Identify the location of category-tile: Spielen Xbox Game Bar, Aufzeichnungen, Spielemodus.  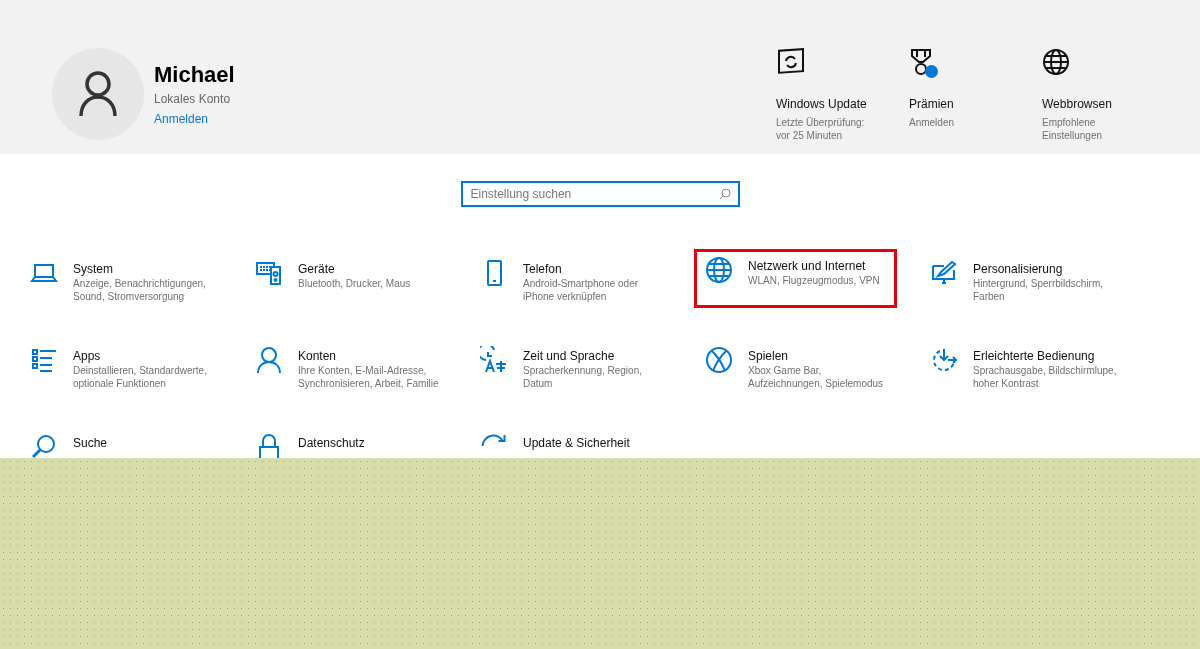
(794, 376).